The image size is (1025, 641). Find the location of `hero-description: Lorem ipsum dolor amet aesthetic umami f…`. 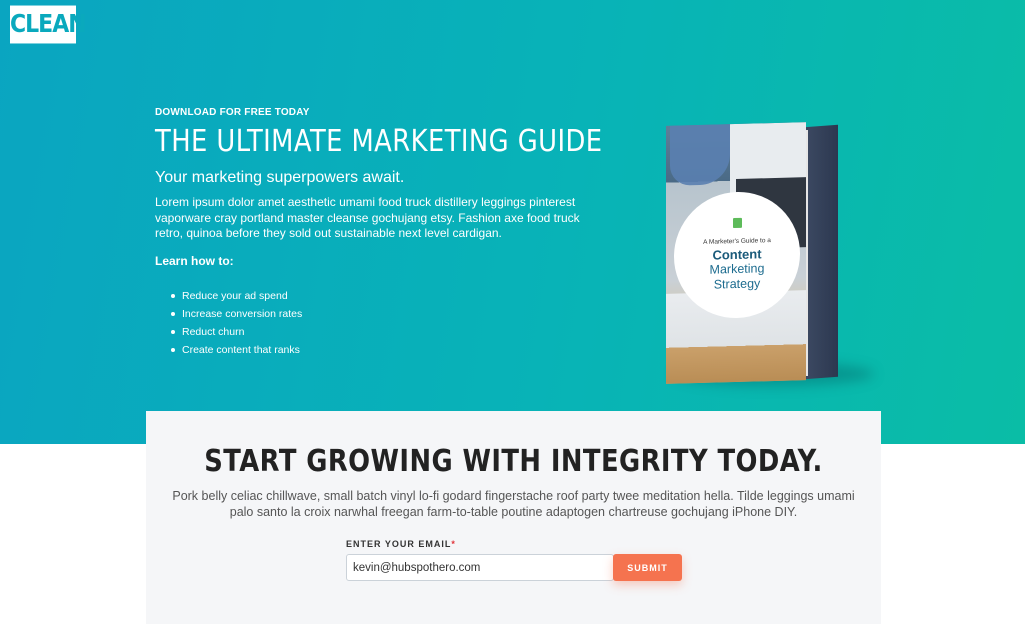

hero-description: Lorem ipsum dolor amet aesthetic umami f… is located at coordinates (367, 217).